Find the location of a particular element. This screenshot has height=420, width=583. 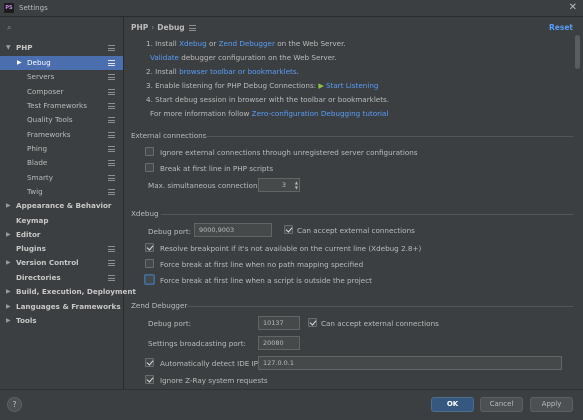

breadcrumb-parent: PHP is located at coordinates (139, 27).